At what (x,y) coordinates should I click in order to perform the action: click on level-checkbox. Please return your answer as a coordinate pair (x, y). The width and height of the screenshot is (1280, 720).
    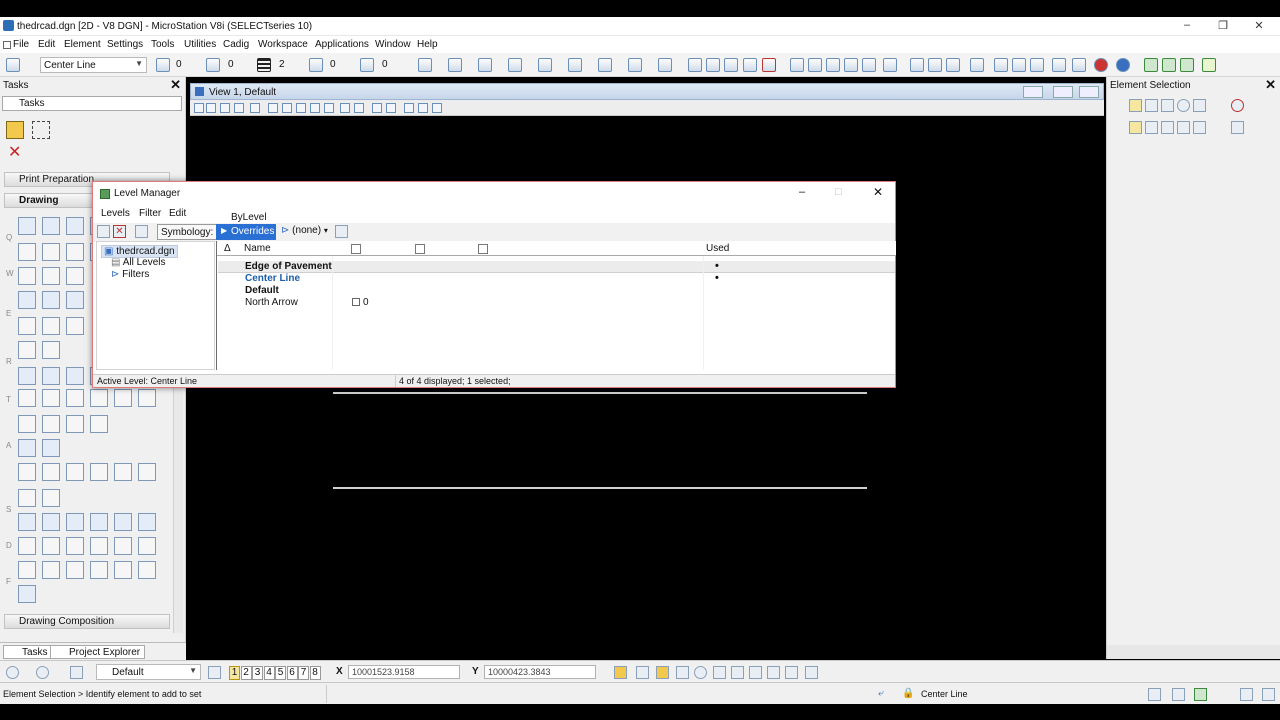
    Looking at the image, I should click on (356, 302).